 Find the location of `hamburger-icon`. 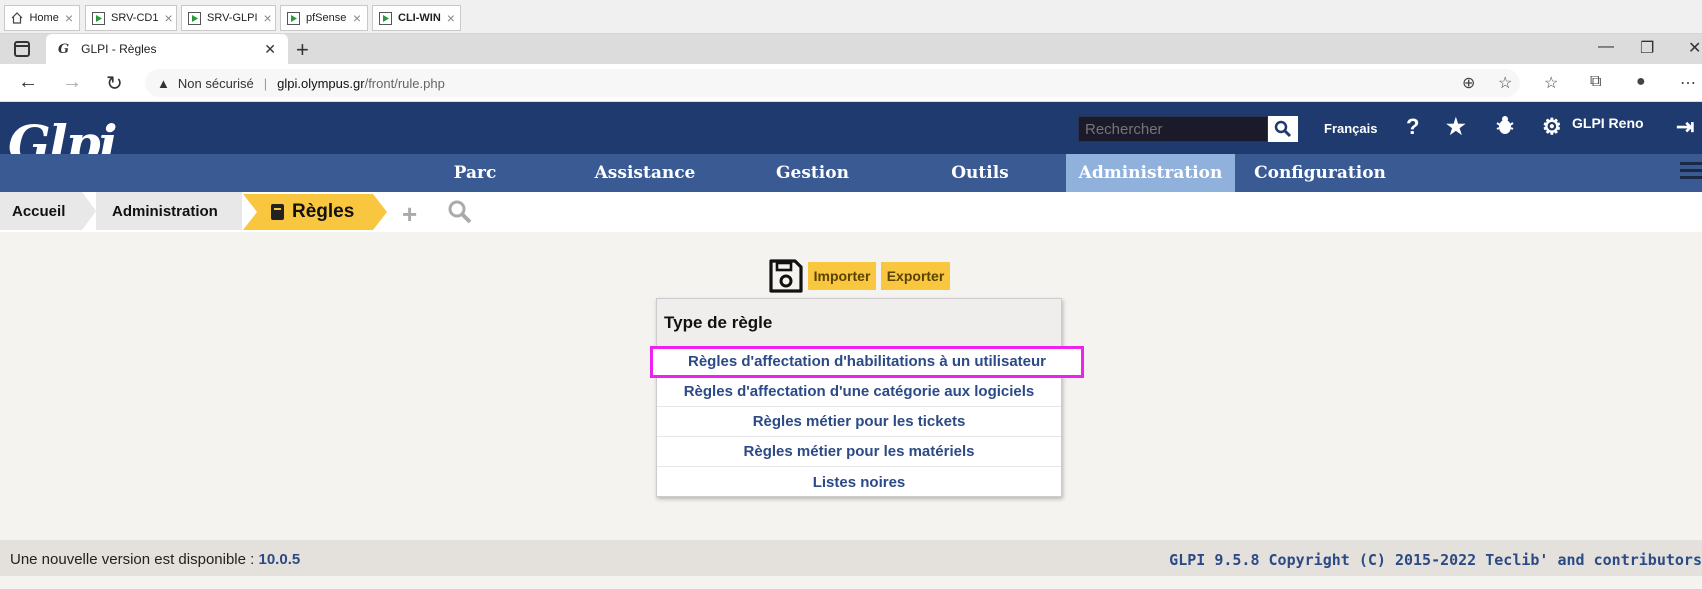

hamburger-icon is located at coordinates (1691, 172).